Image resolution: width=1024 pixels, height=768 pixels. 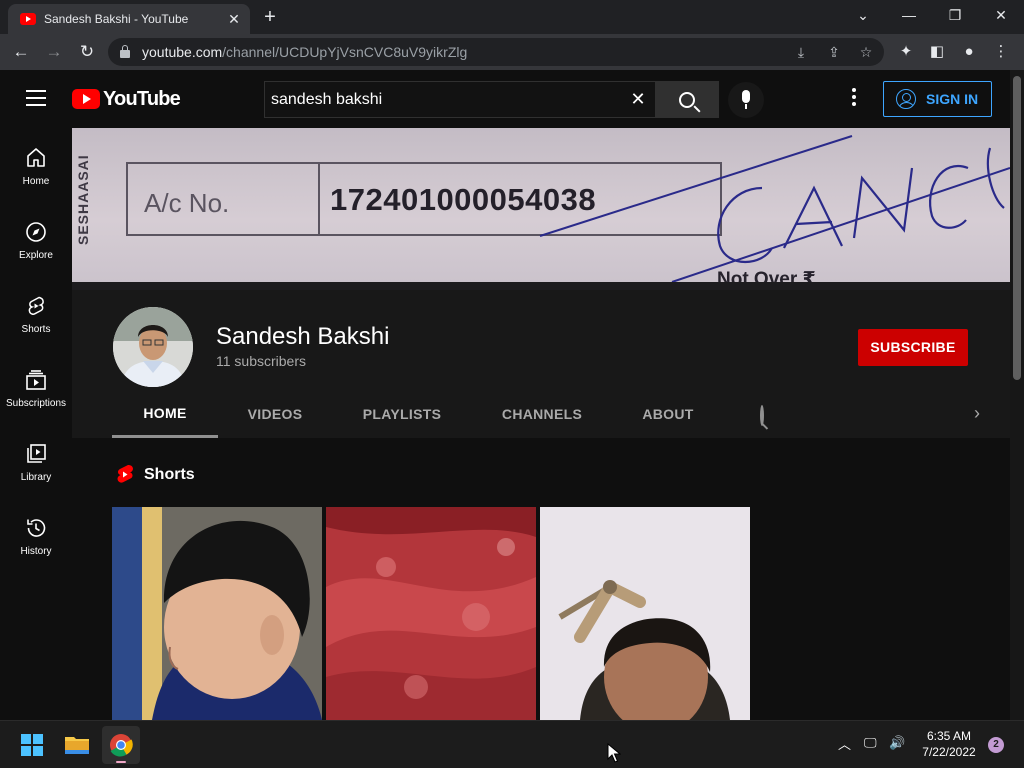 What do you see at coordinates (996, 745) in the screenshot?
I see `notification-badge: 2` at bounding box center [996, 745].